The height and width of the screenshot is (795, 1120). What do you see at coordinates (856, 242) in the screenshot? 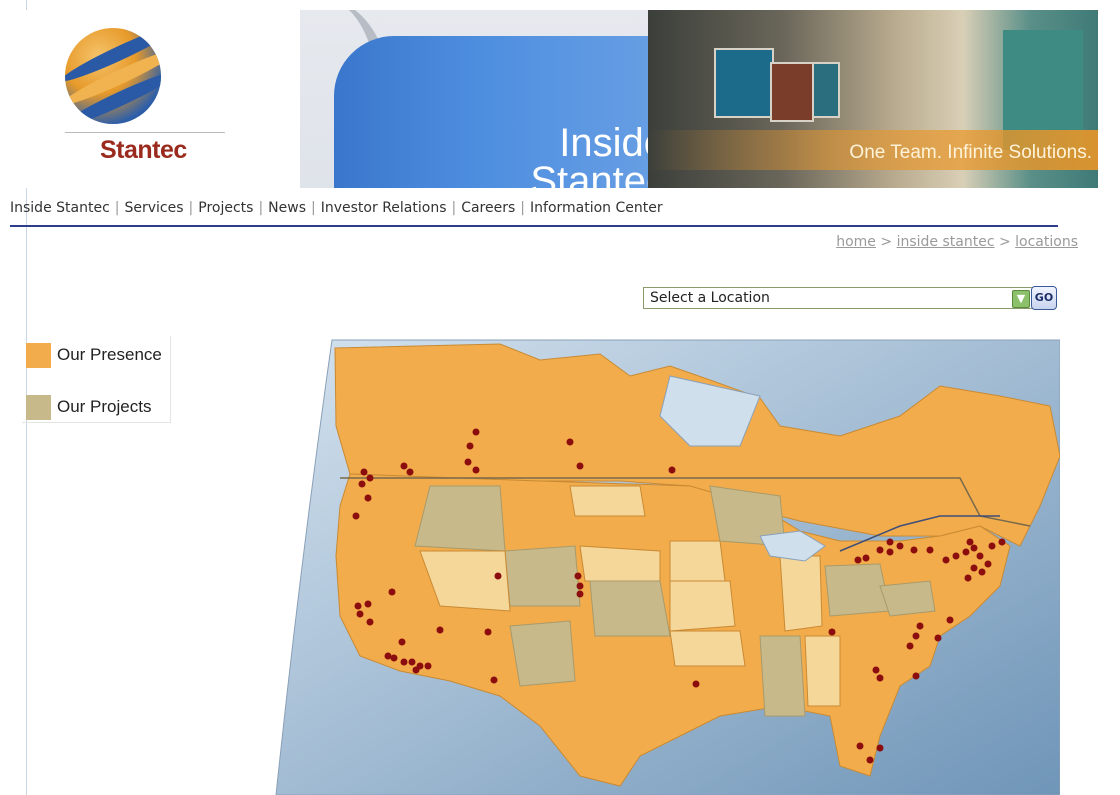
I see `breadcrumb-home-link: home` at bounding box center [856, 242].